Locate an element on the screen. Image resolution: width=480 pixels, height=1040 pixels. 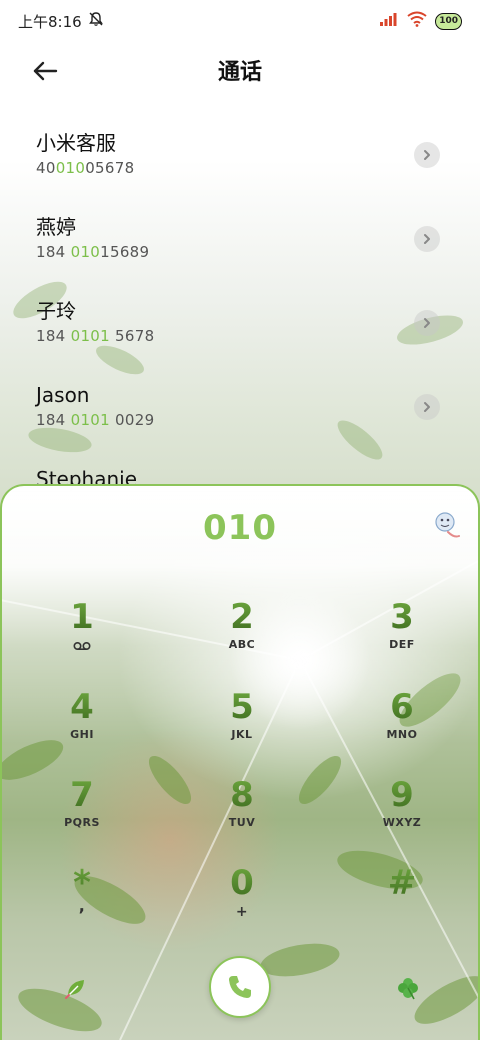
contact-number: 184 0101 5678 is located at coordinates (258, 336).